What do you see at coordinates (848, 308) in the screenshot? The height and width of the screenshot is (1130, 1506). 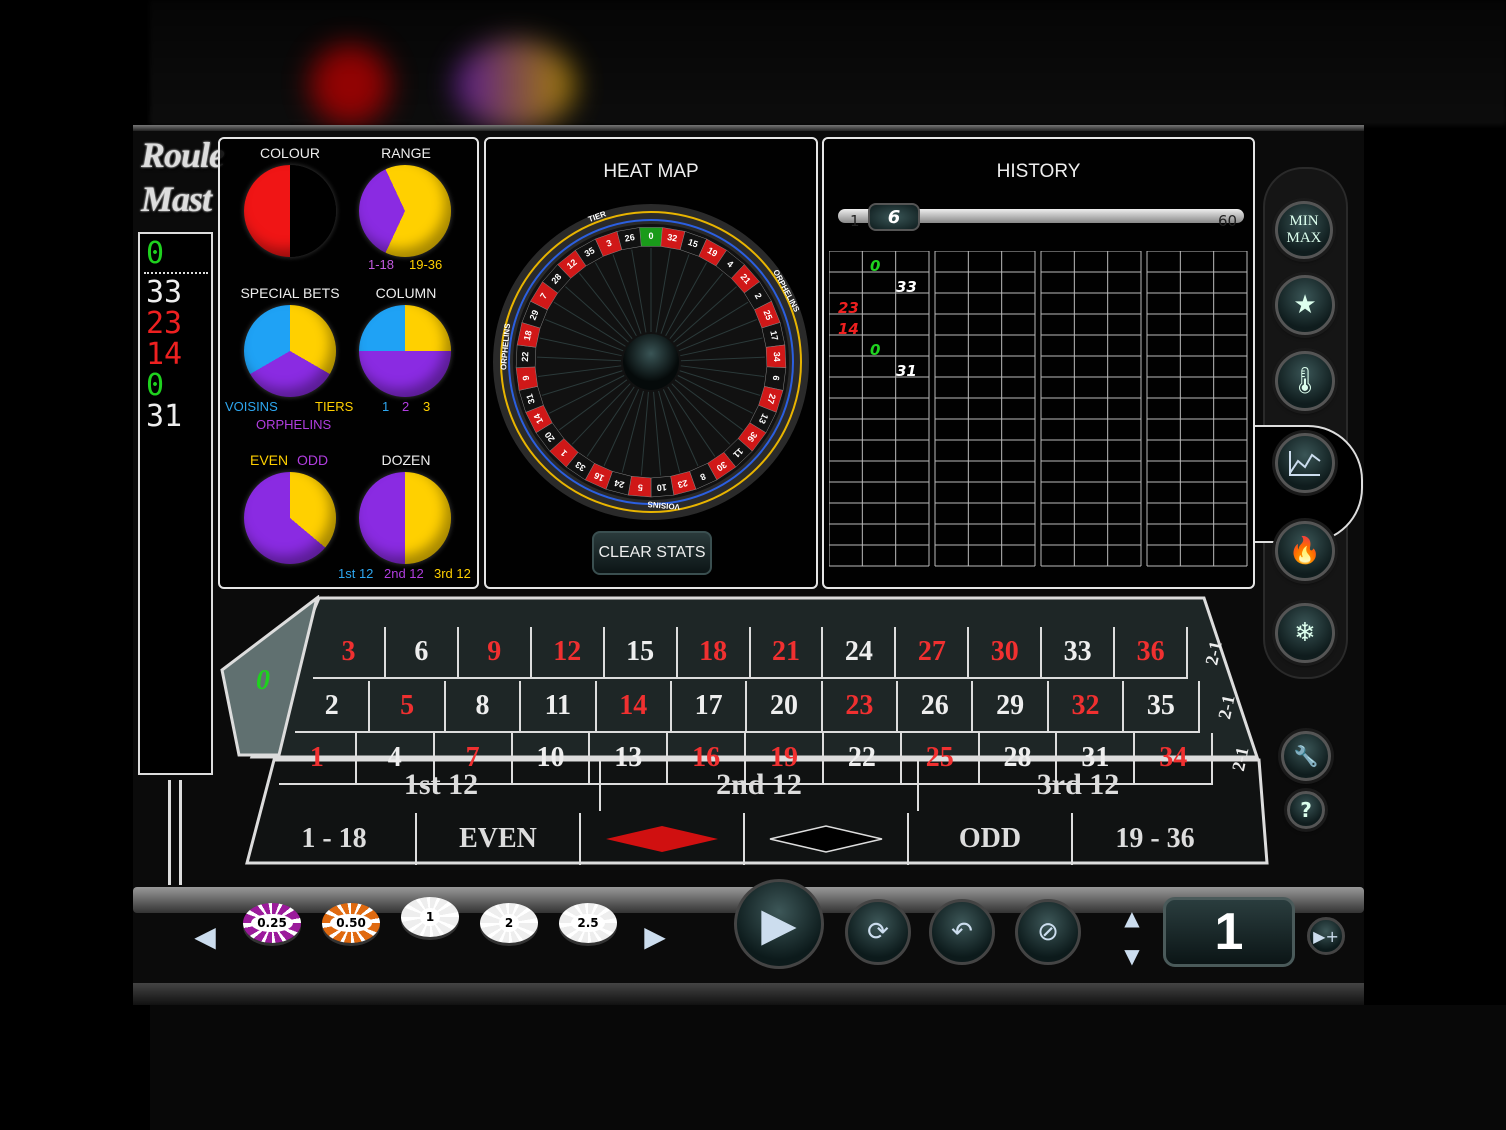 I see `history-entry: 23` at bounding box center [848, 308].